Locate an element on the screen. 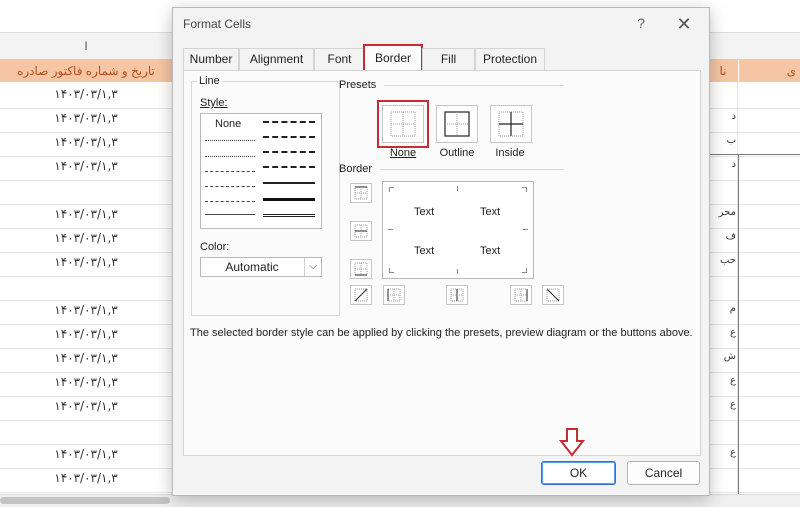 The image size is (800, 507). header-cell-far-right: ی is located at coordinates (769, 71).